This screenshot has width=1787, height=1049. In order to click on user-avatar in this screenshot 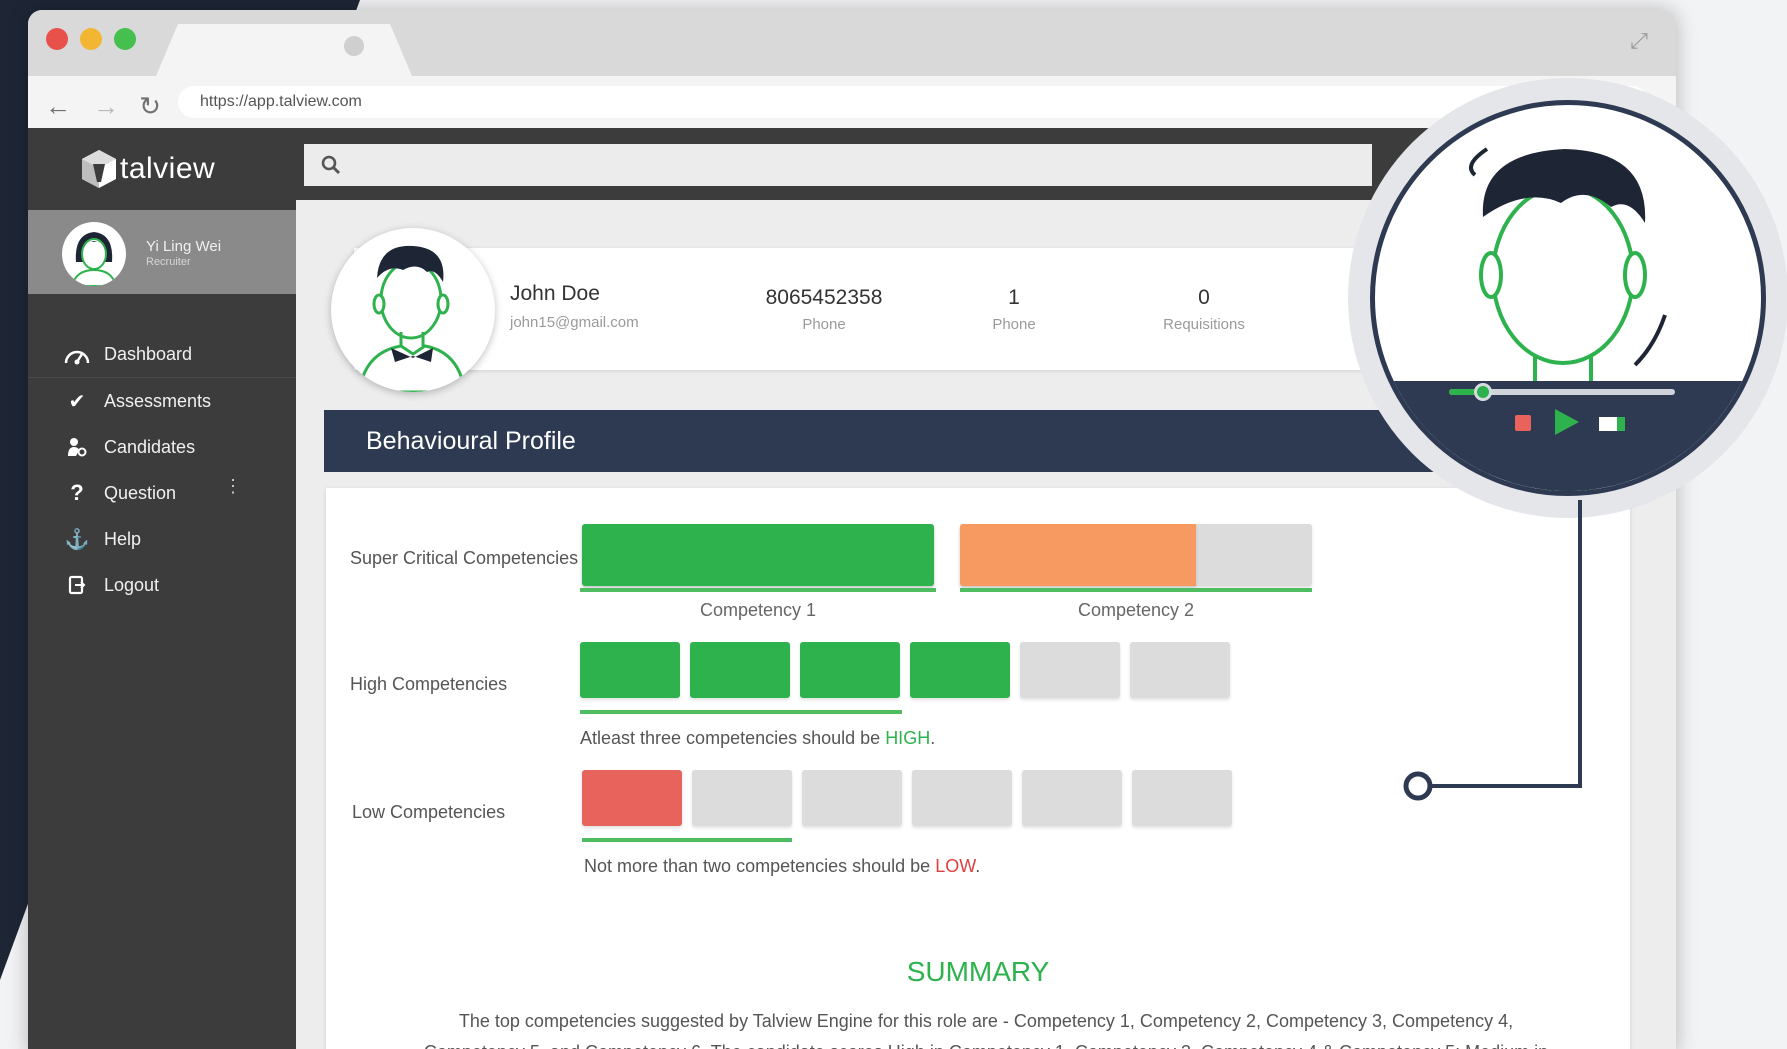, I will do `click(94, 254)`.